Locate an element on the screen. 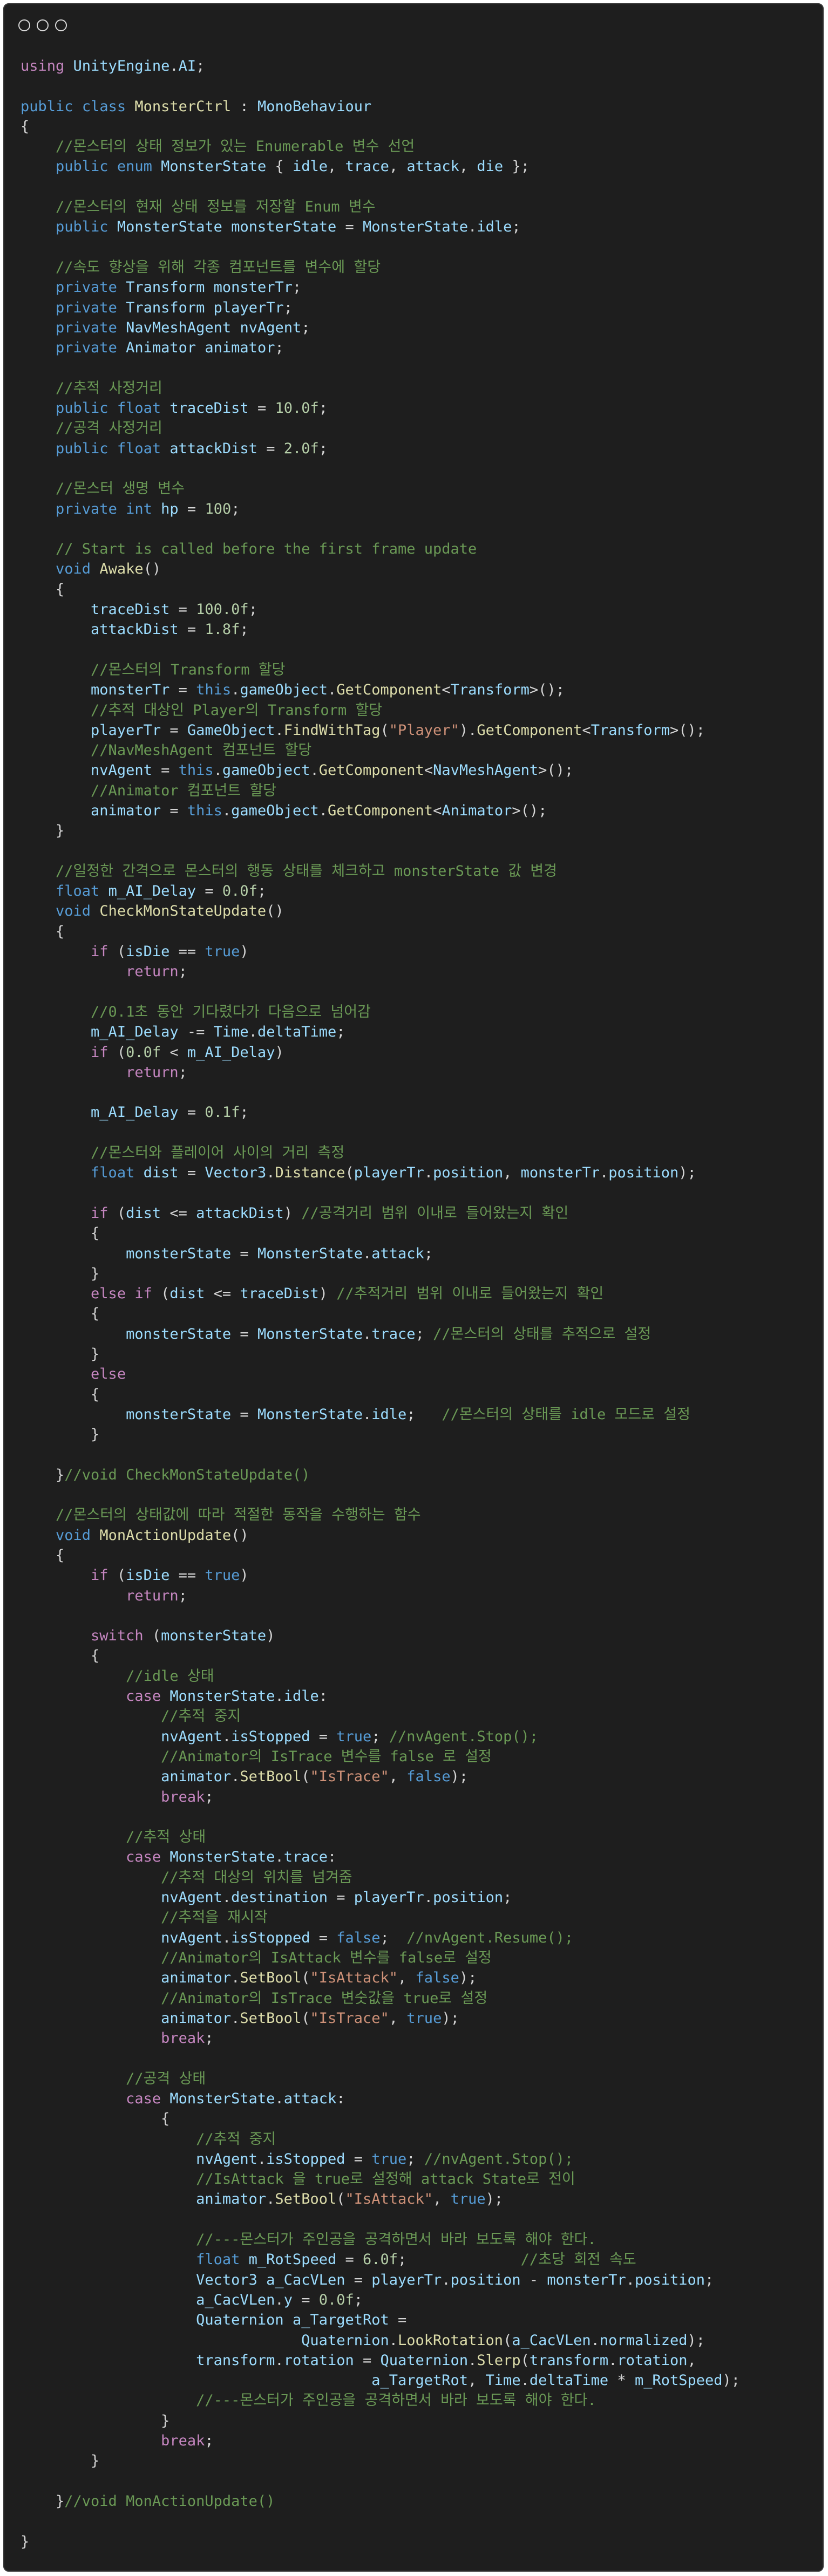 The width and height of the screenshot is (828, 2576). code-line: //추적 대상의 위치를 넘겨줌 is located at coordinates (380, 1877).